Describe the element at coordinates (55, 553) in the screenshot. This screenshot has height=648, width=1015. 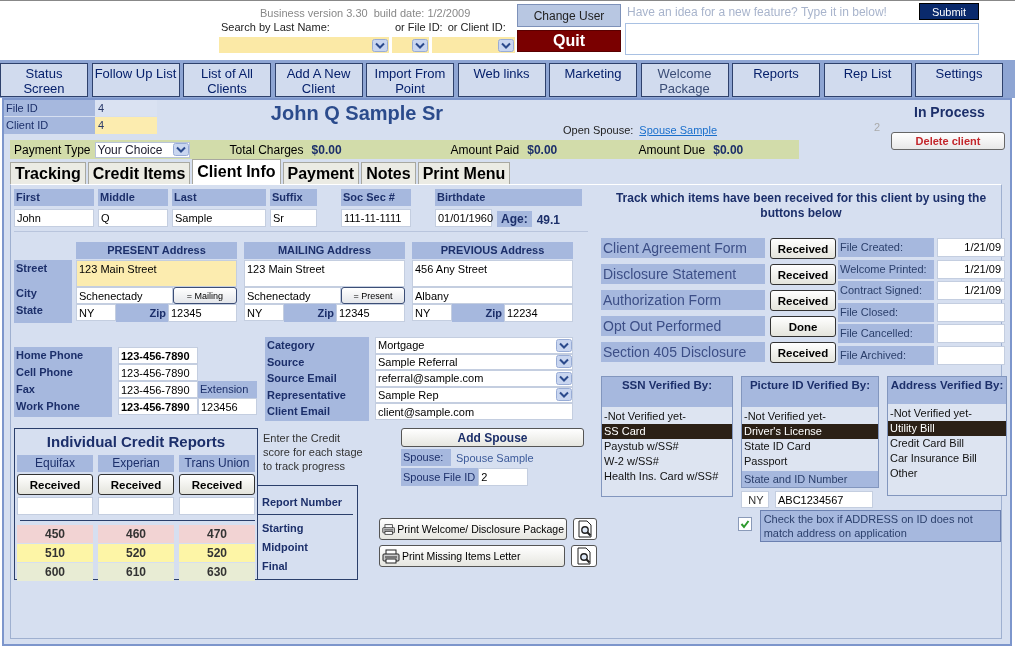
I see `score-field: 510` at that location.